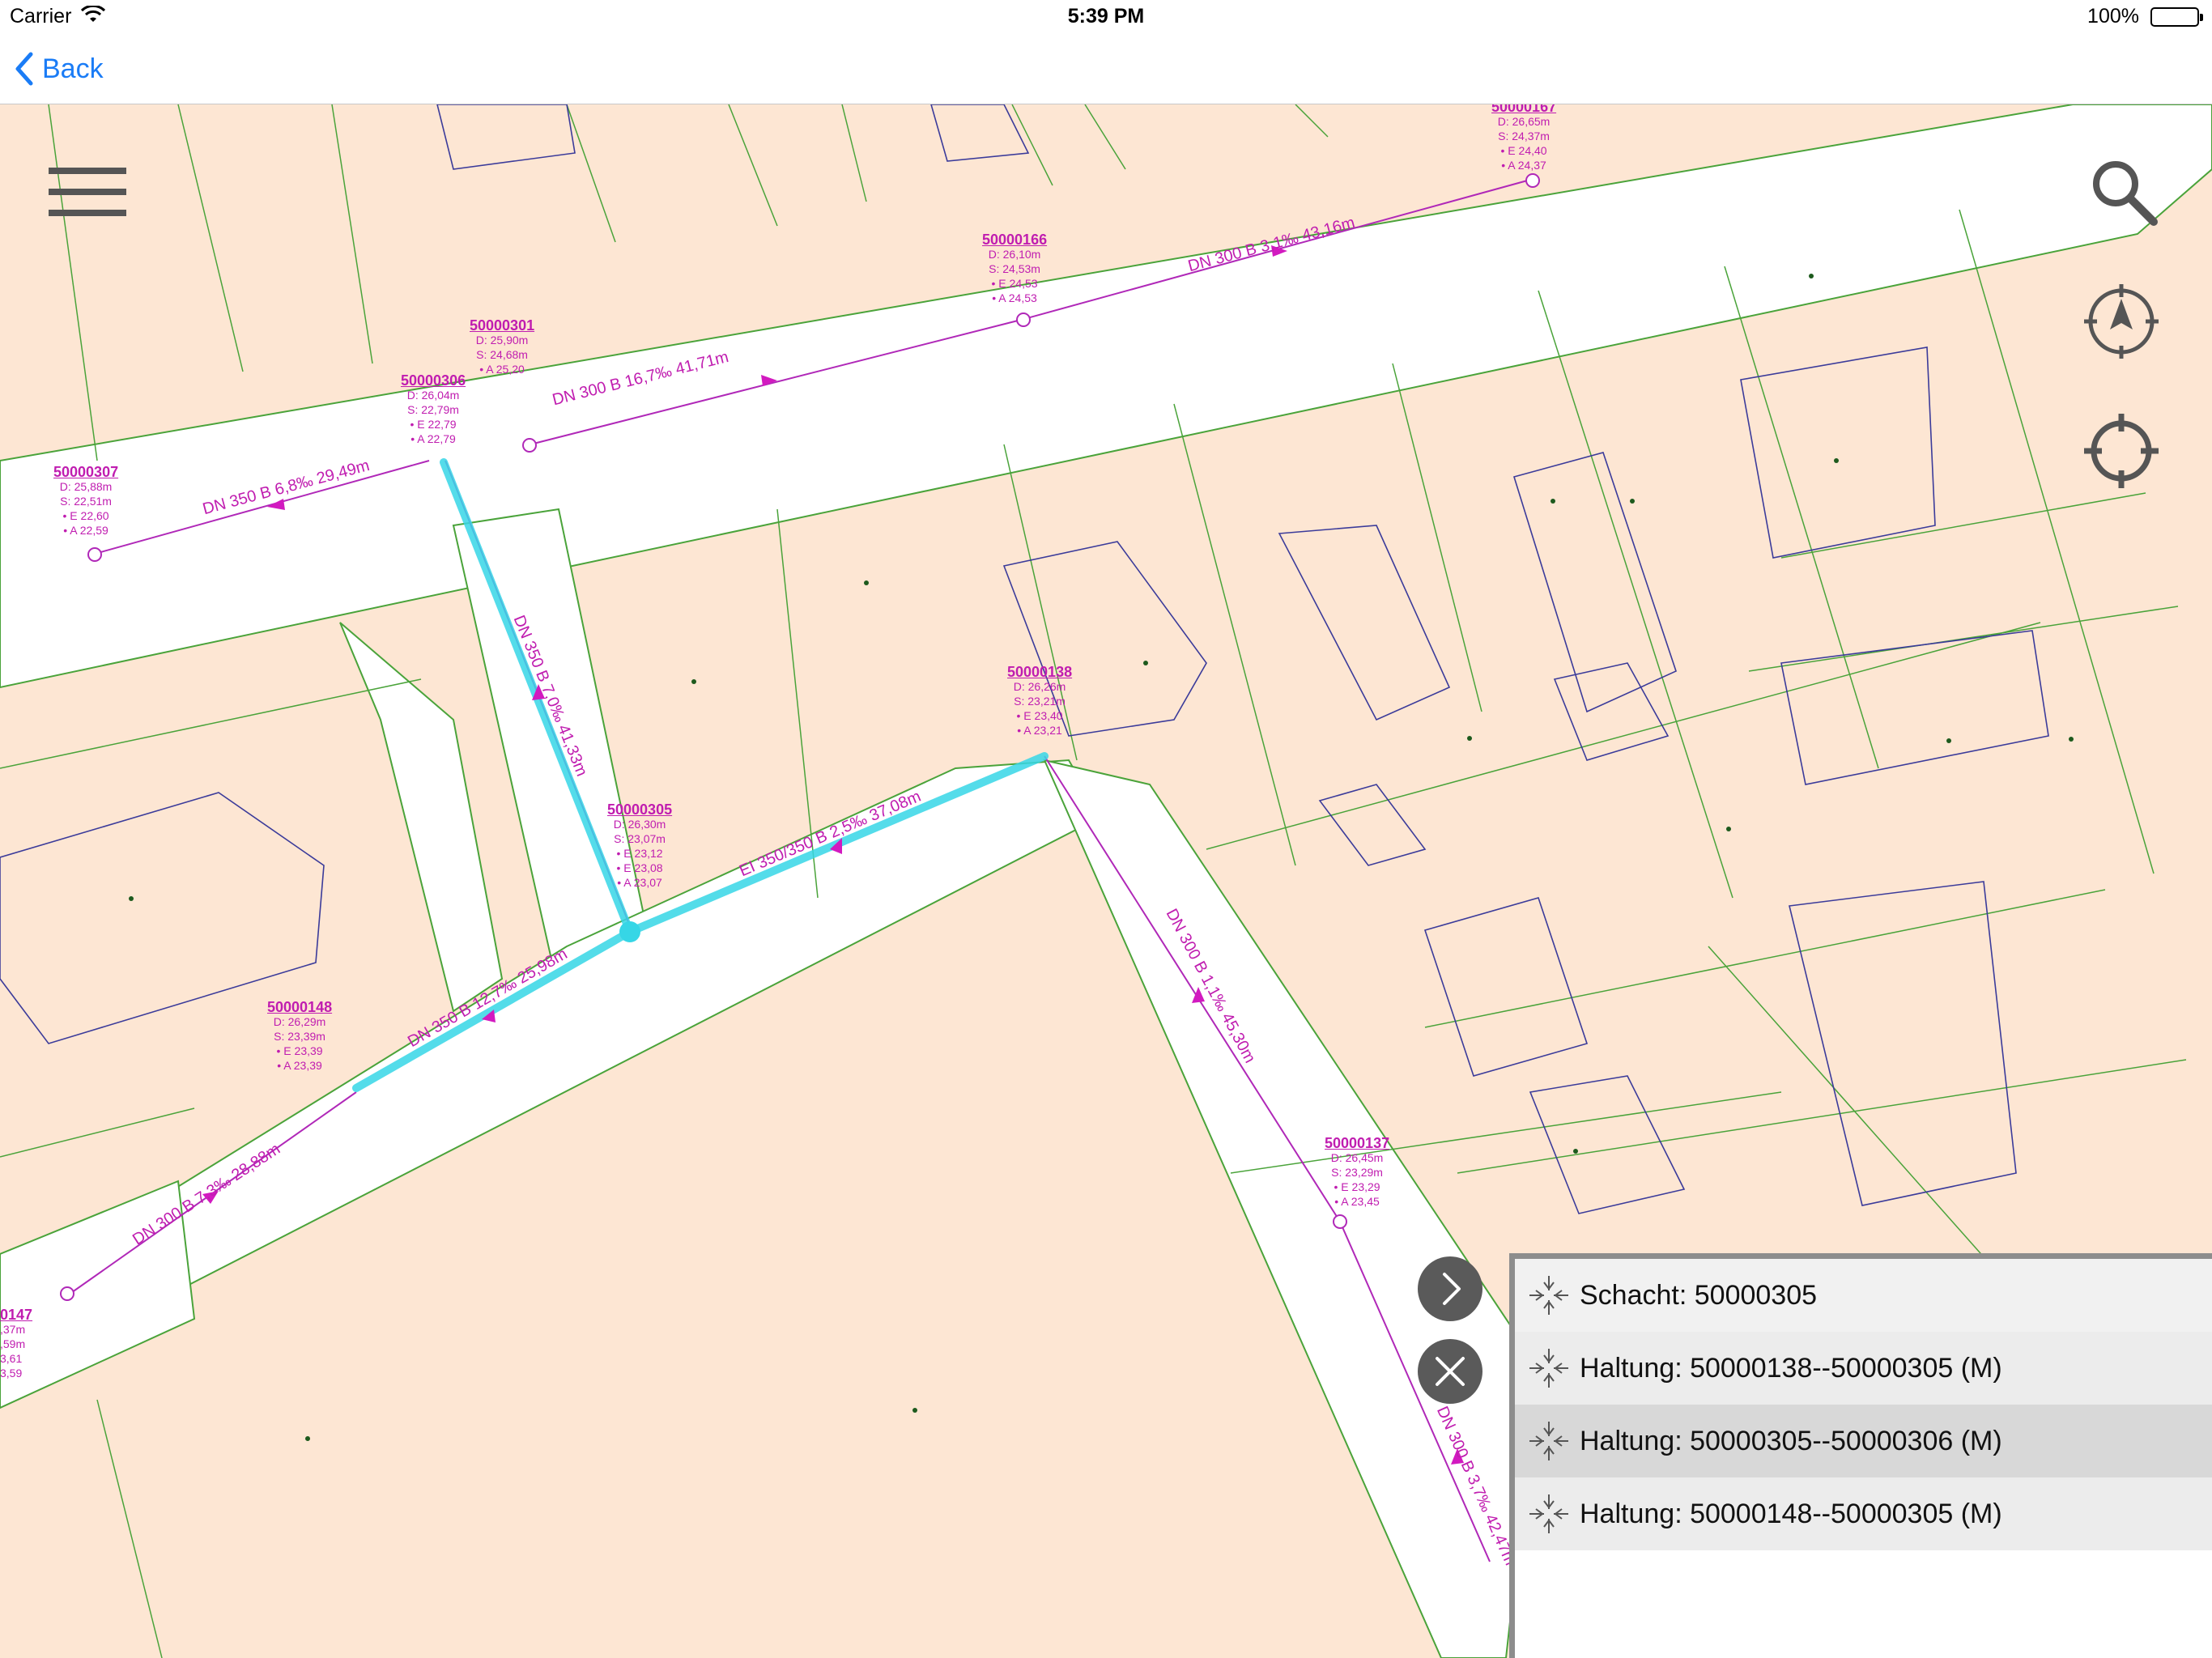  What do you see at coordinates (1106, 68) in the screenshot?
I see `navigation-bar: Back` at bounding box center [1106, 68].